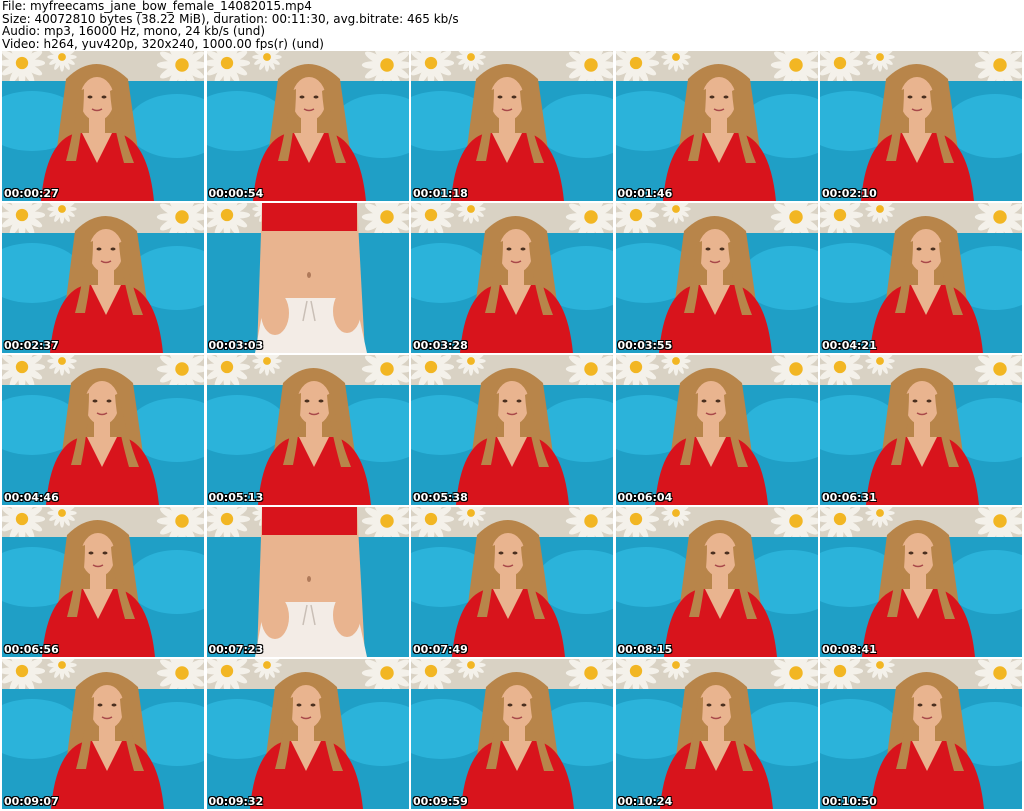 The image size is (1024, 811). I want to click on timestamp-label: 00:06:04, so click(645, 497).